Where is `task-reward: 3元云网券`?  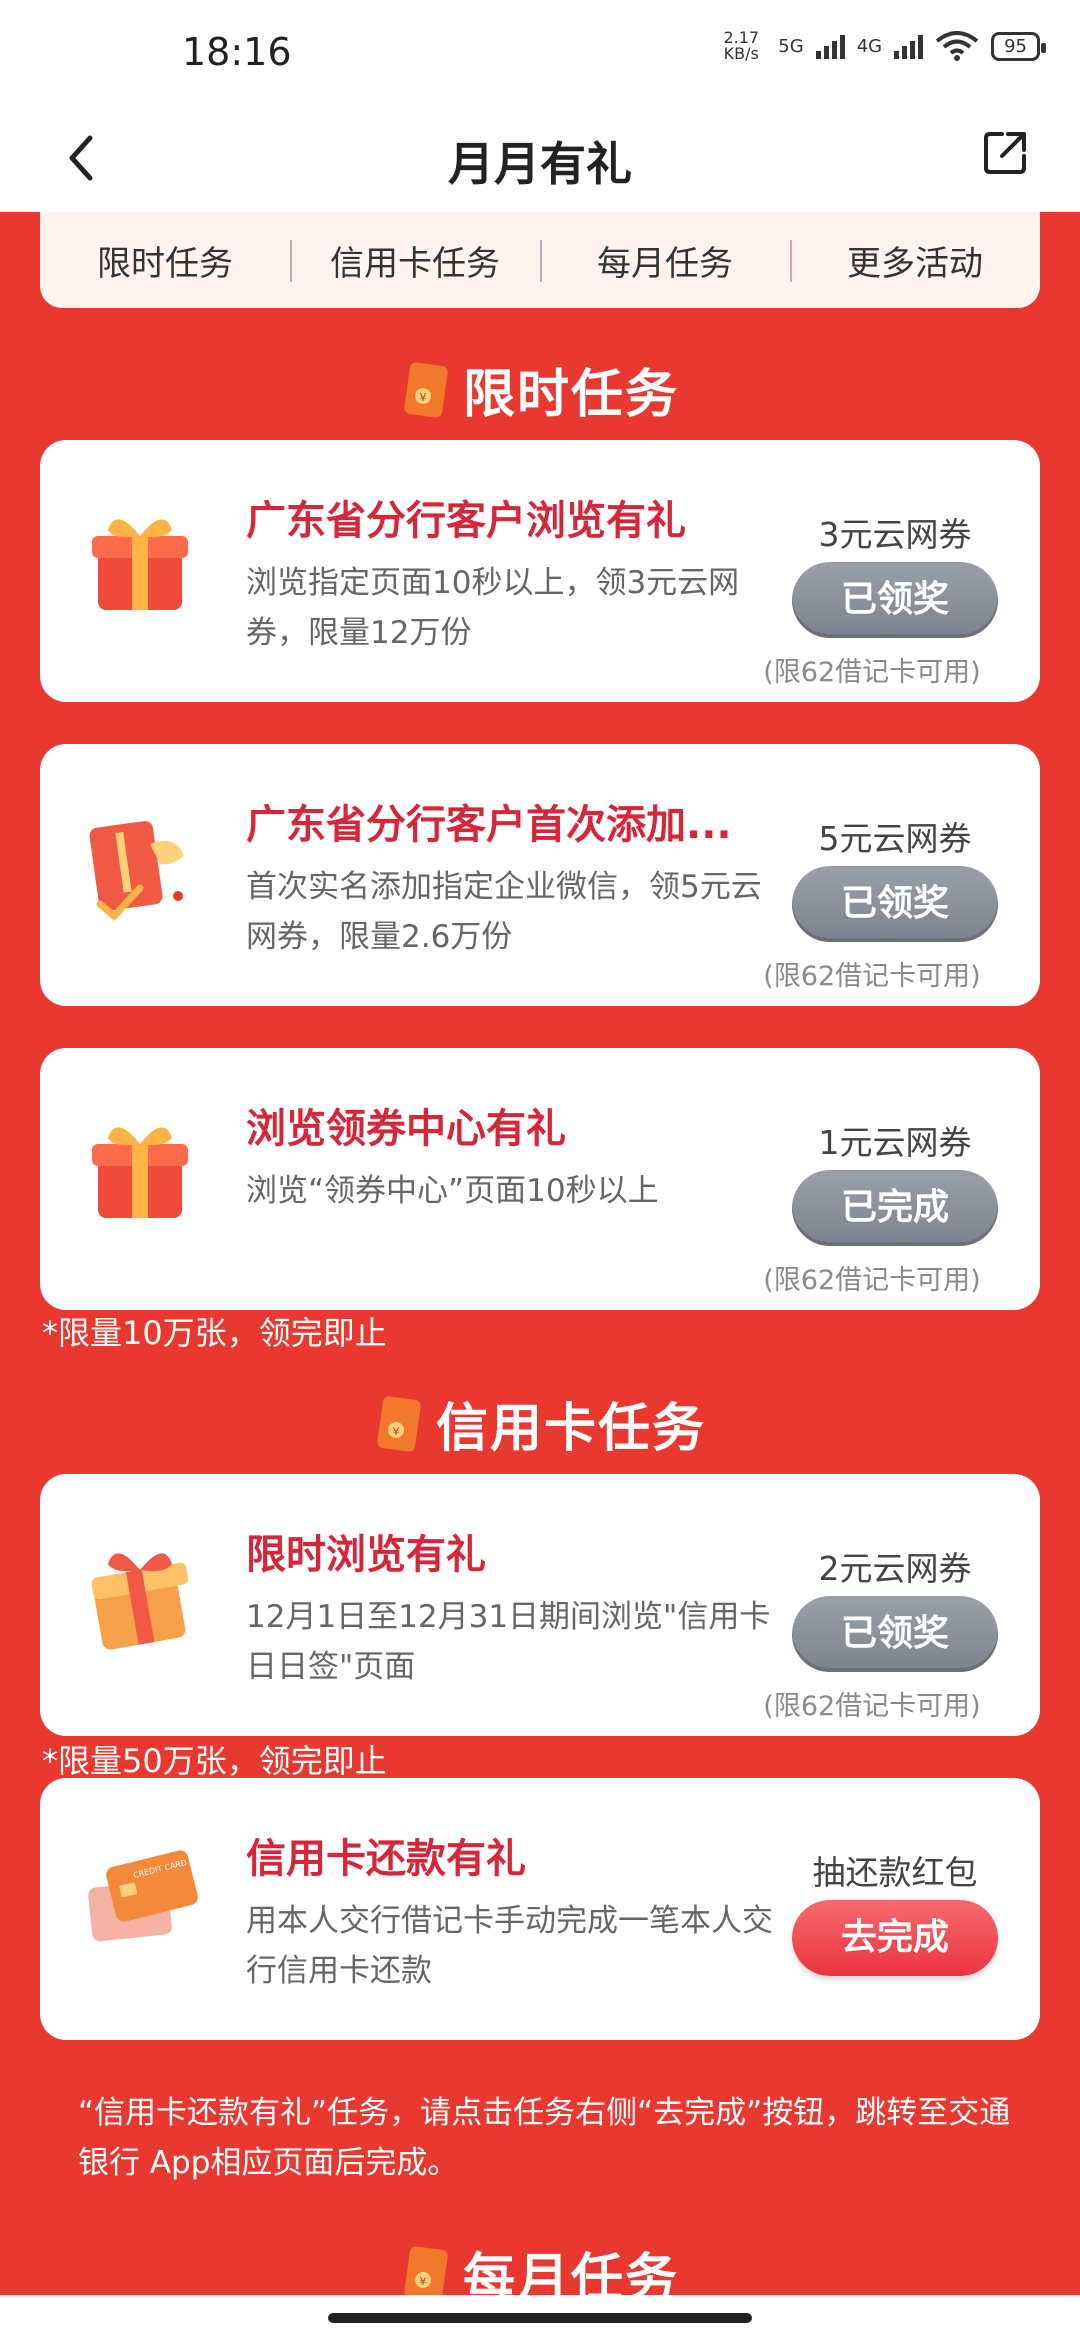
task-reward: 3元云网券 is located at coordinates (895, 534).